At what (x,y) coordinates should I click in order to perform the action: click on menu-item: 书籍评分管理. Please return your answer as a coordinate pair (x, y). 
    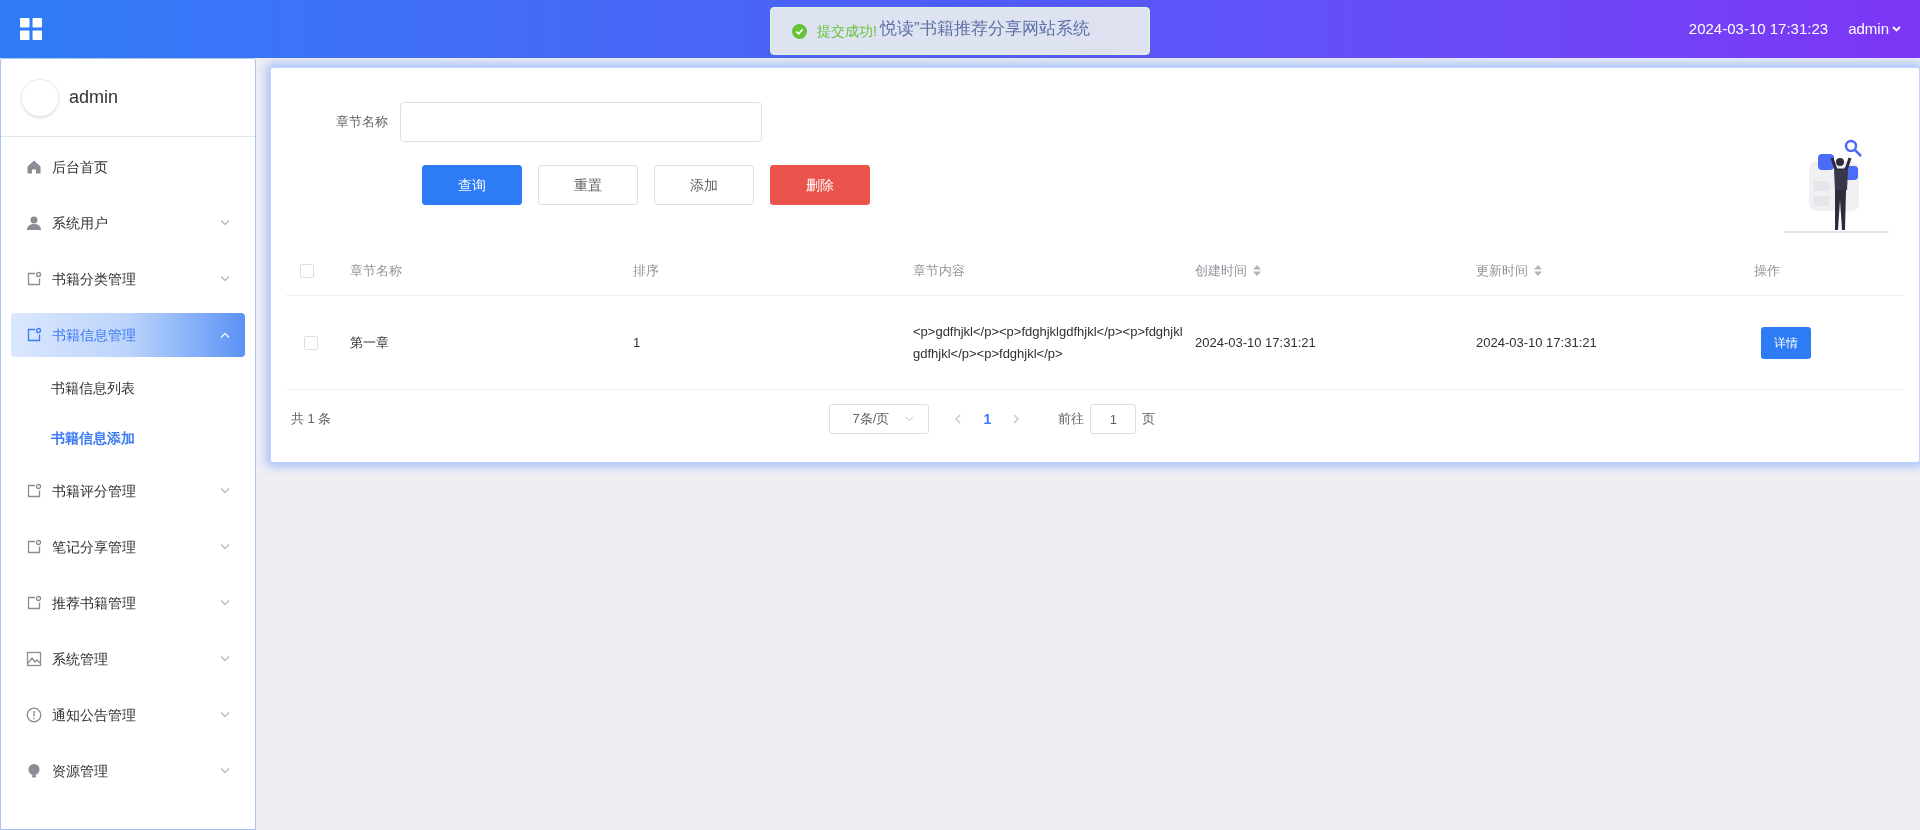
    Looking at the image, I should click on (128, 491).